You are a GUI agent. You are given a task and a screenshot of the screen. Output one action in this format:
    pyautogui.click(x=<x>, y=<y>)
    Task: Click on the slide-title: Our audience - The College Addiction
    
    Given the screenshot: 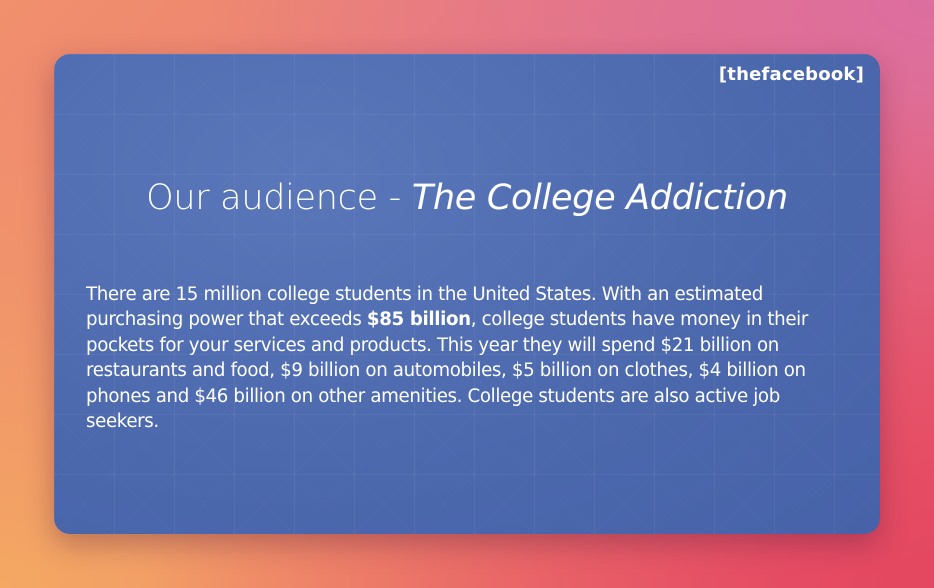 What is the action you would take?
    pyautogui.click(x=467, y=198)
    